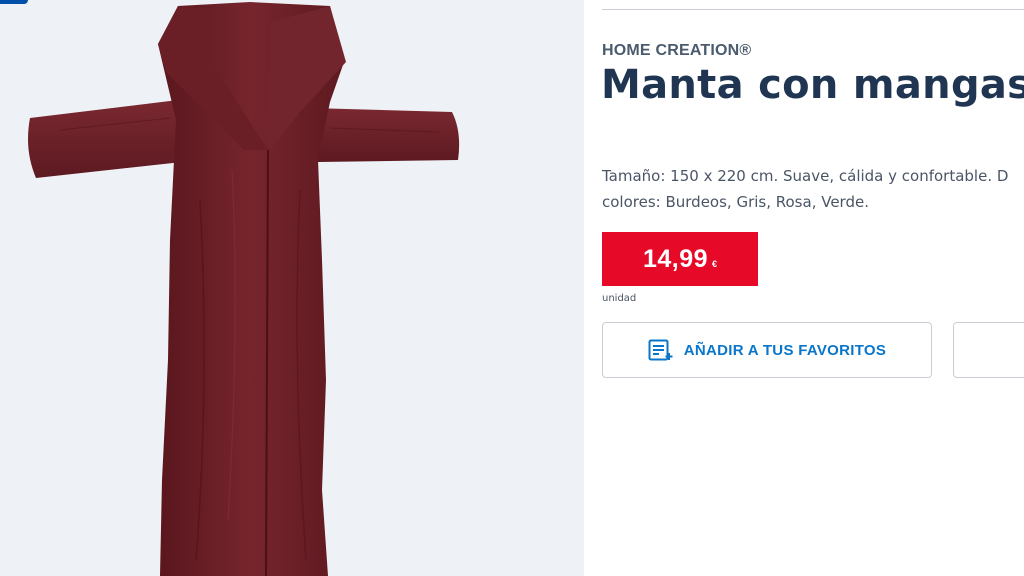 Image resolution: width=1024 pixels, height=576 pixels. What do you see at coordinates (785, 350) in the screenshot?
I see `add-to-favorites-label: AÑADIR A TUS FAVORITOS` at bounding box center [785, 350].